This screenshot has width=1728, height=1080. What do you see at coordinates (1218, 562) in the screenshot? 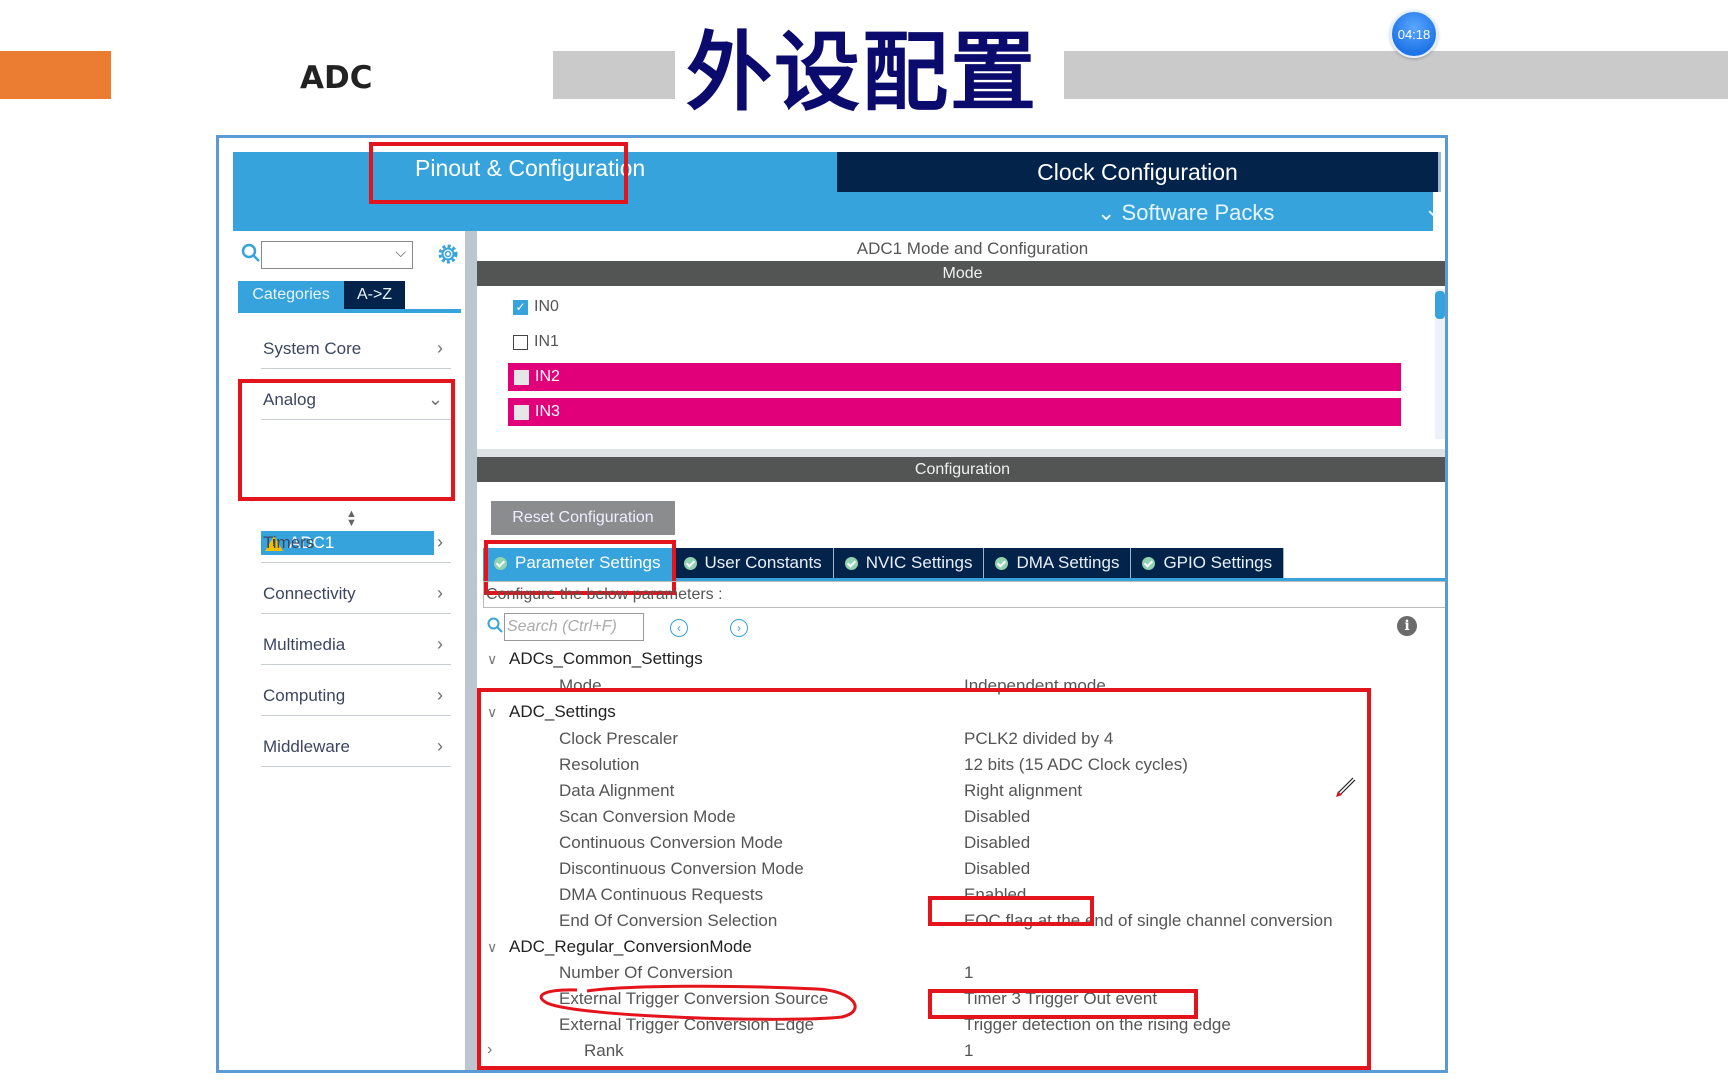
I see `tab-label: GPIO Settings` at bounding box center [1218, 562].